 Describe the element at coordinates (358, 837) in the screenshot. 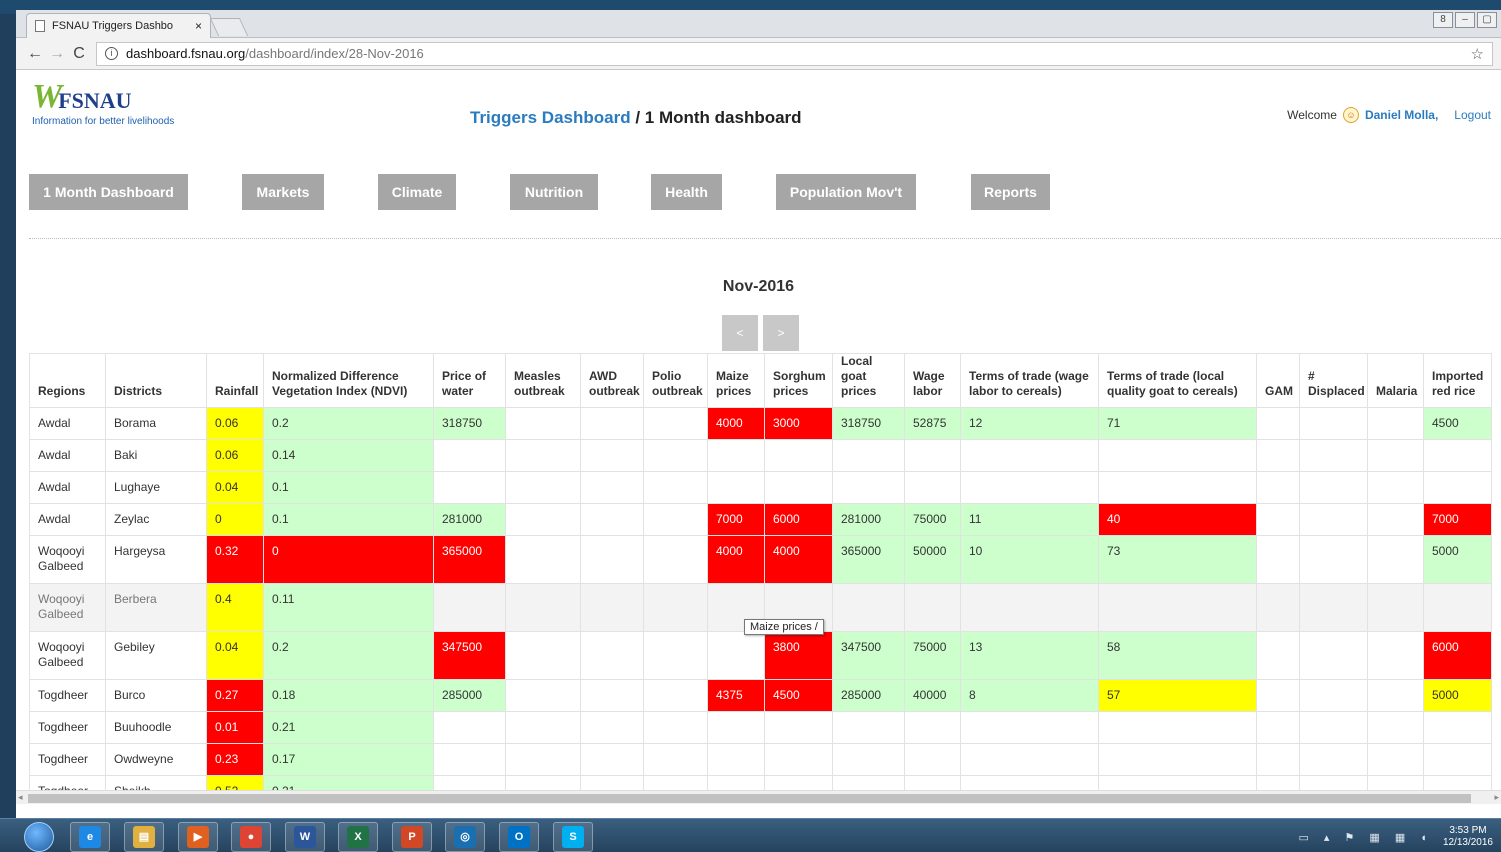

I see `taskbar-app: X` at that location.